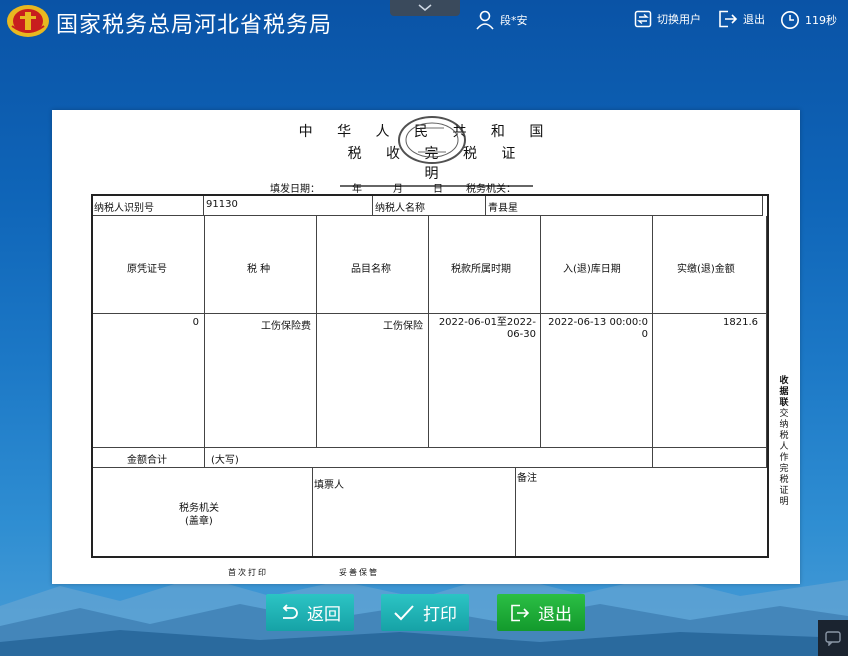  What do you see at coordinates (288, 206) in the screenshot?
I see `taxpayer-id-value-cell: 91130` at bounding box center [288, 206].